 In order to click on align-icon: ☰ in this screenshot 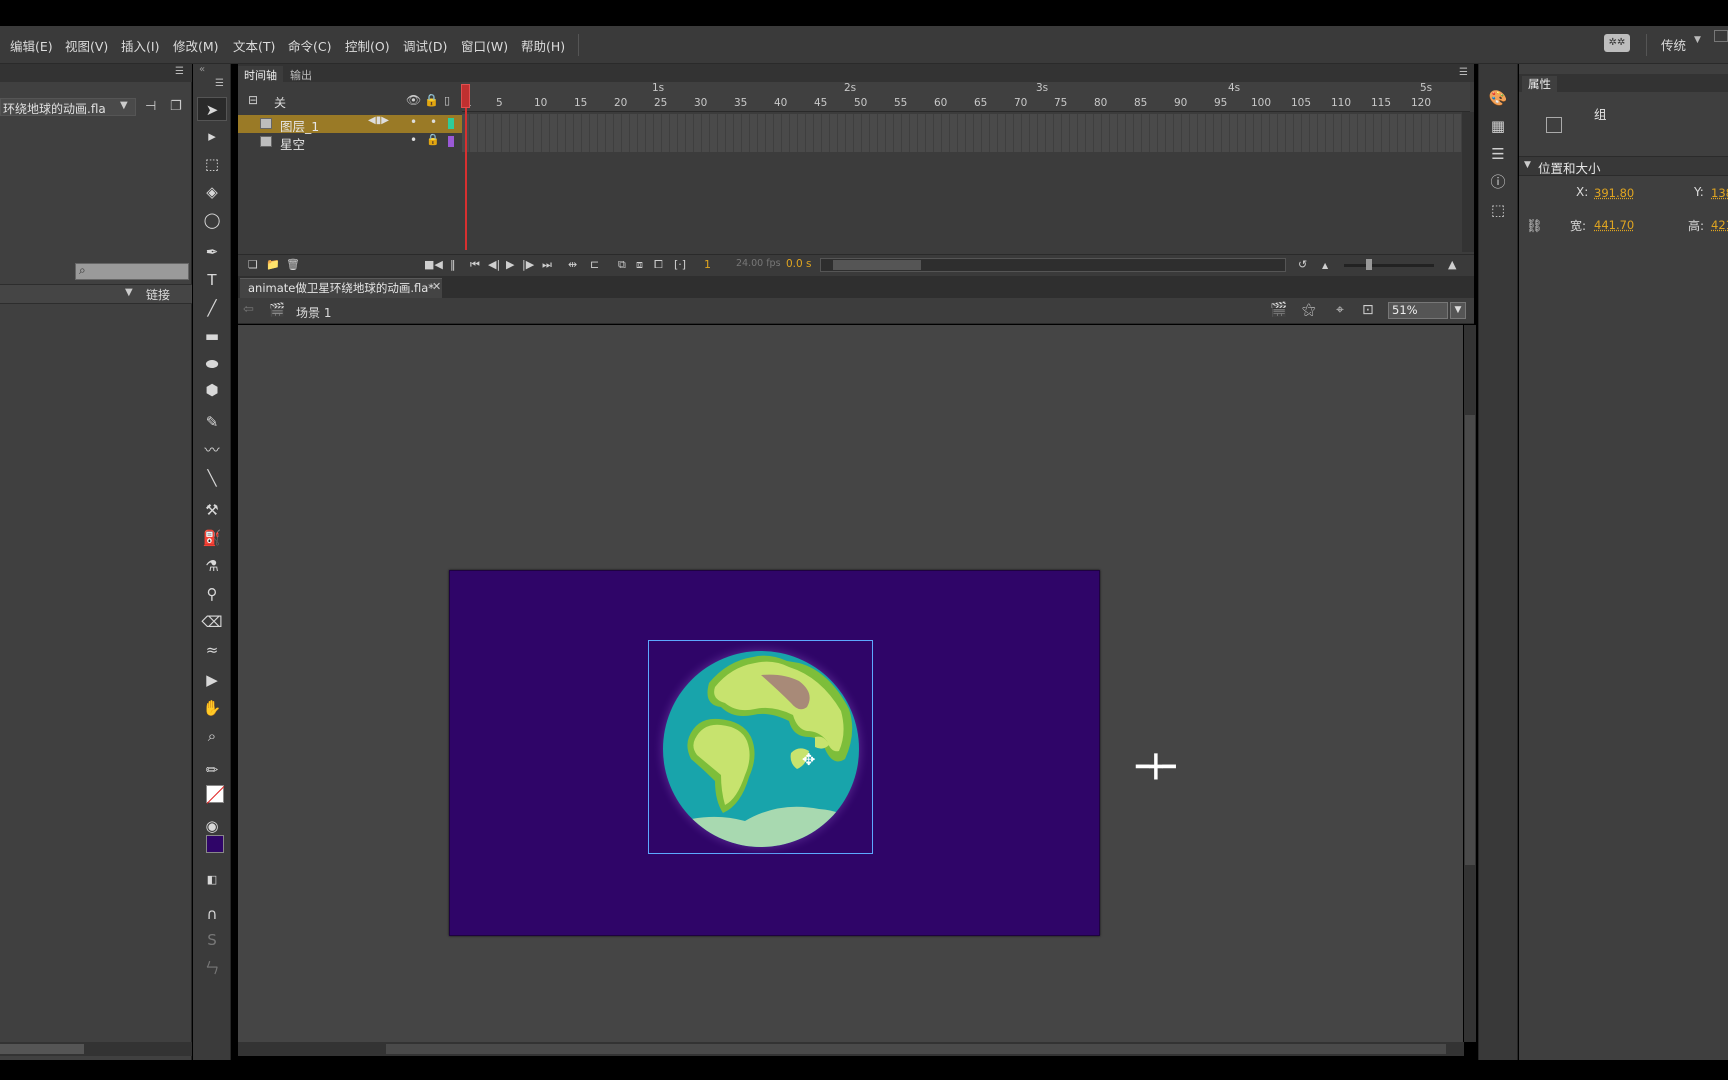, I will do `click(1498, 154)`.